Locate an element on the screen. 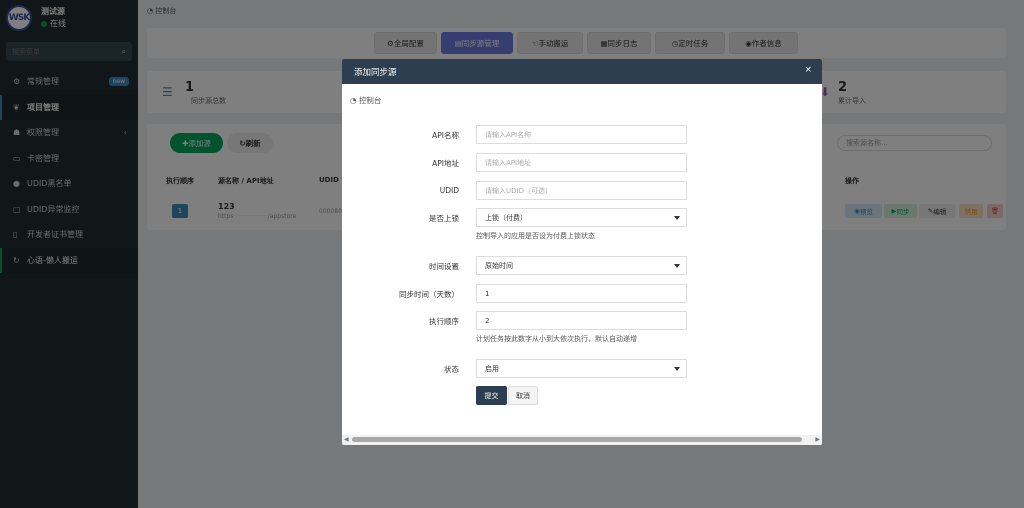  time-select: 原始时间 is located at coordinates (581, 265).